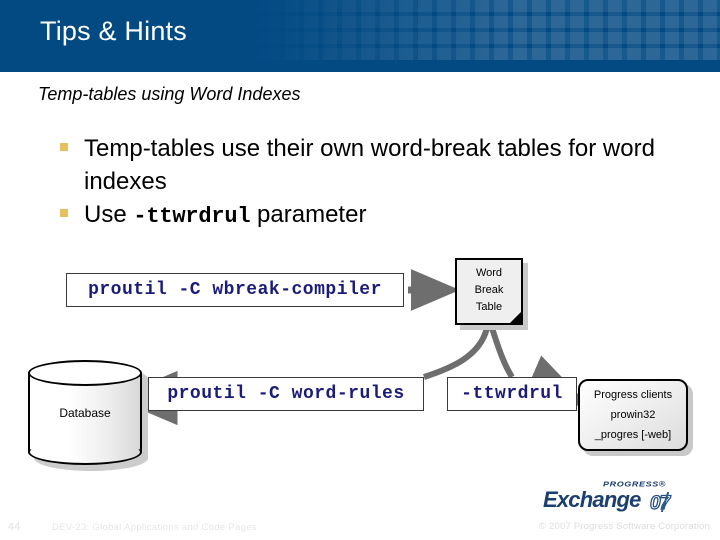 Image resolution: width=720 pixels, height=540 pixels. Describe the element at coordinates (113, 31) in the screenshot. I see `page-title: Tips & Hints` at that location.